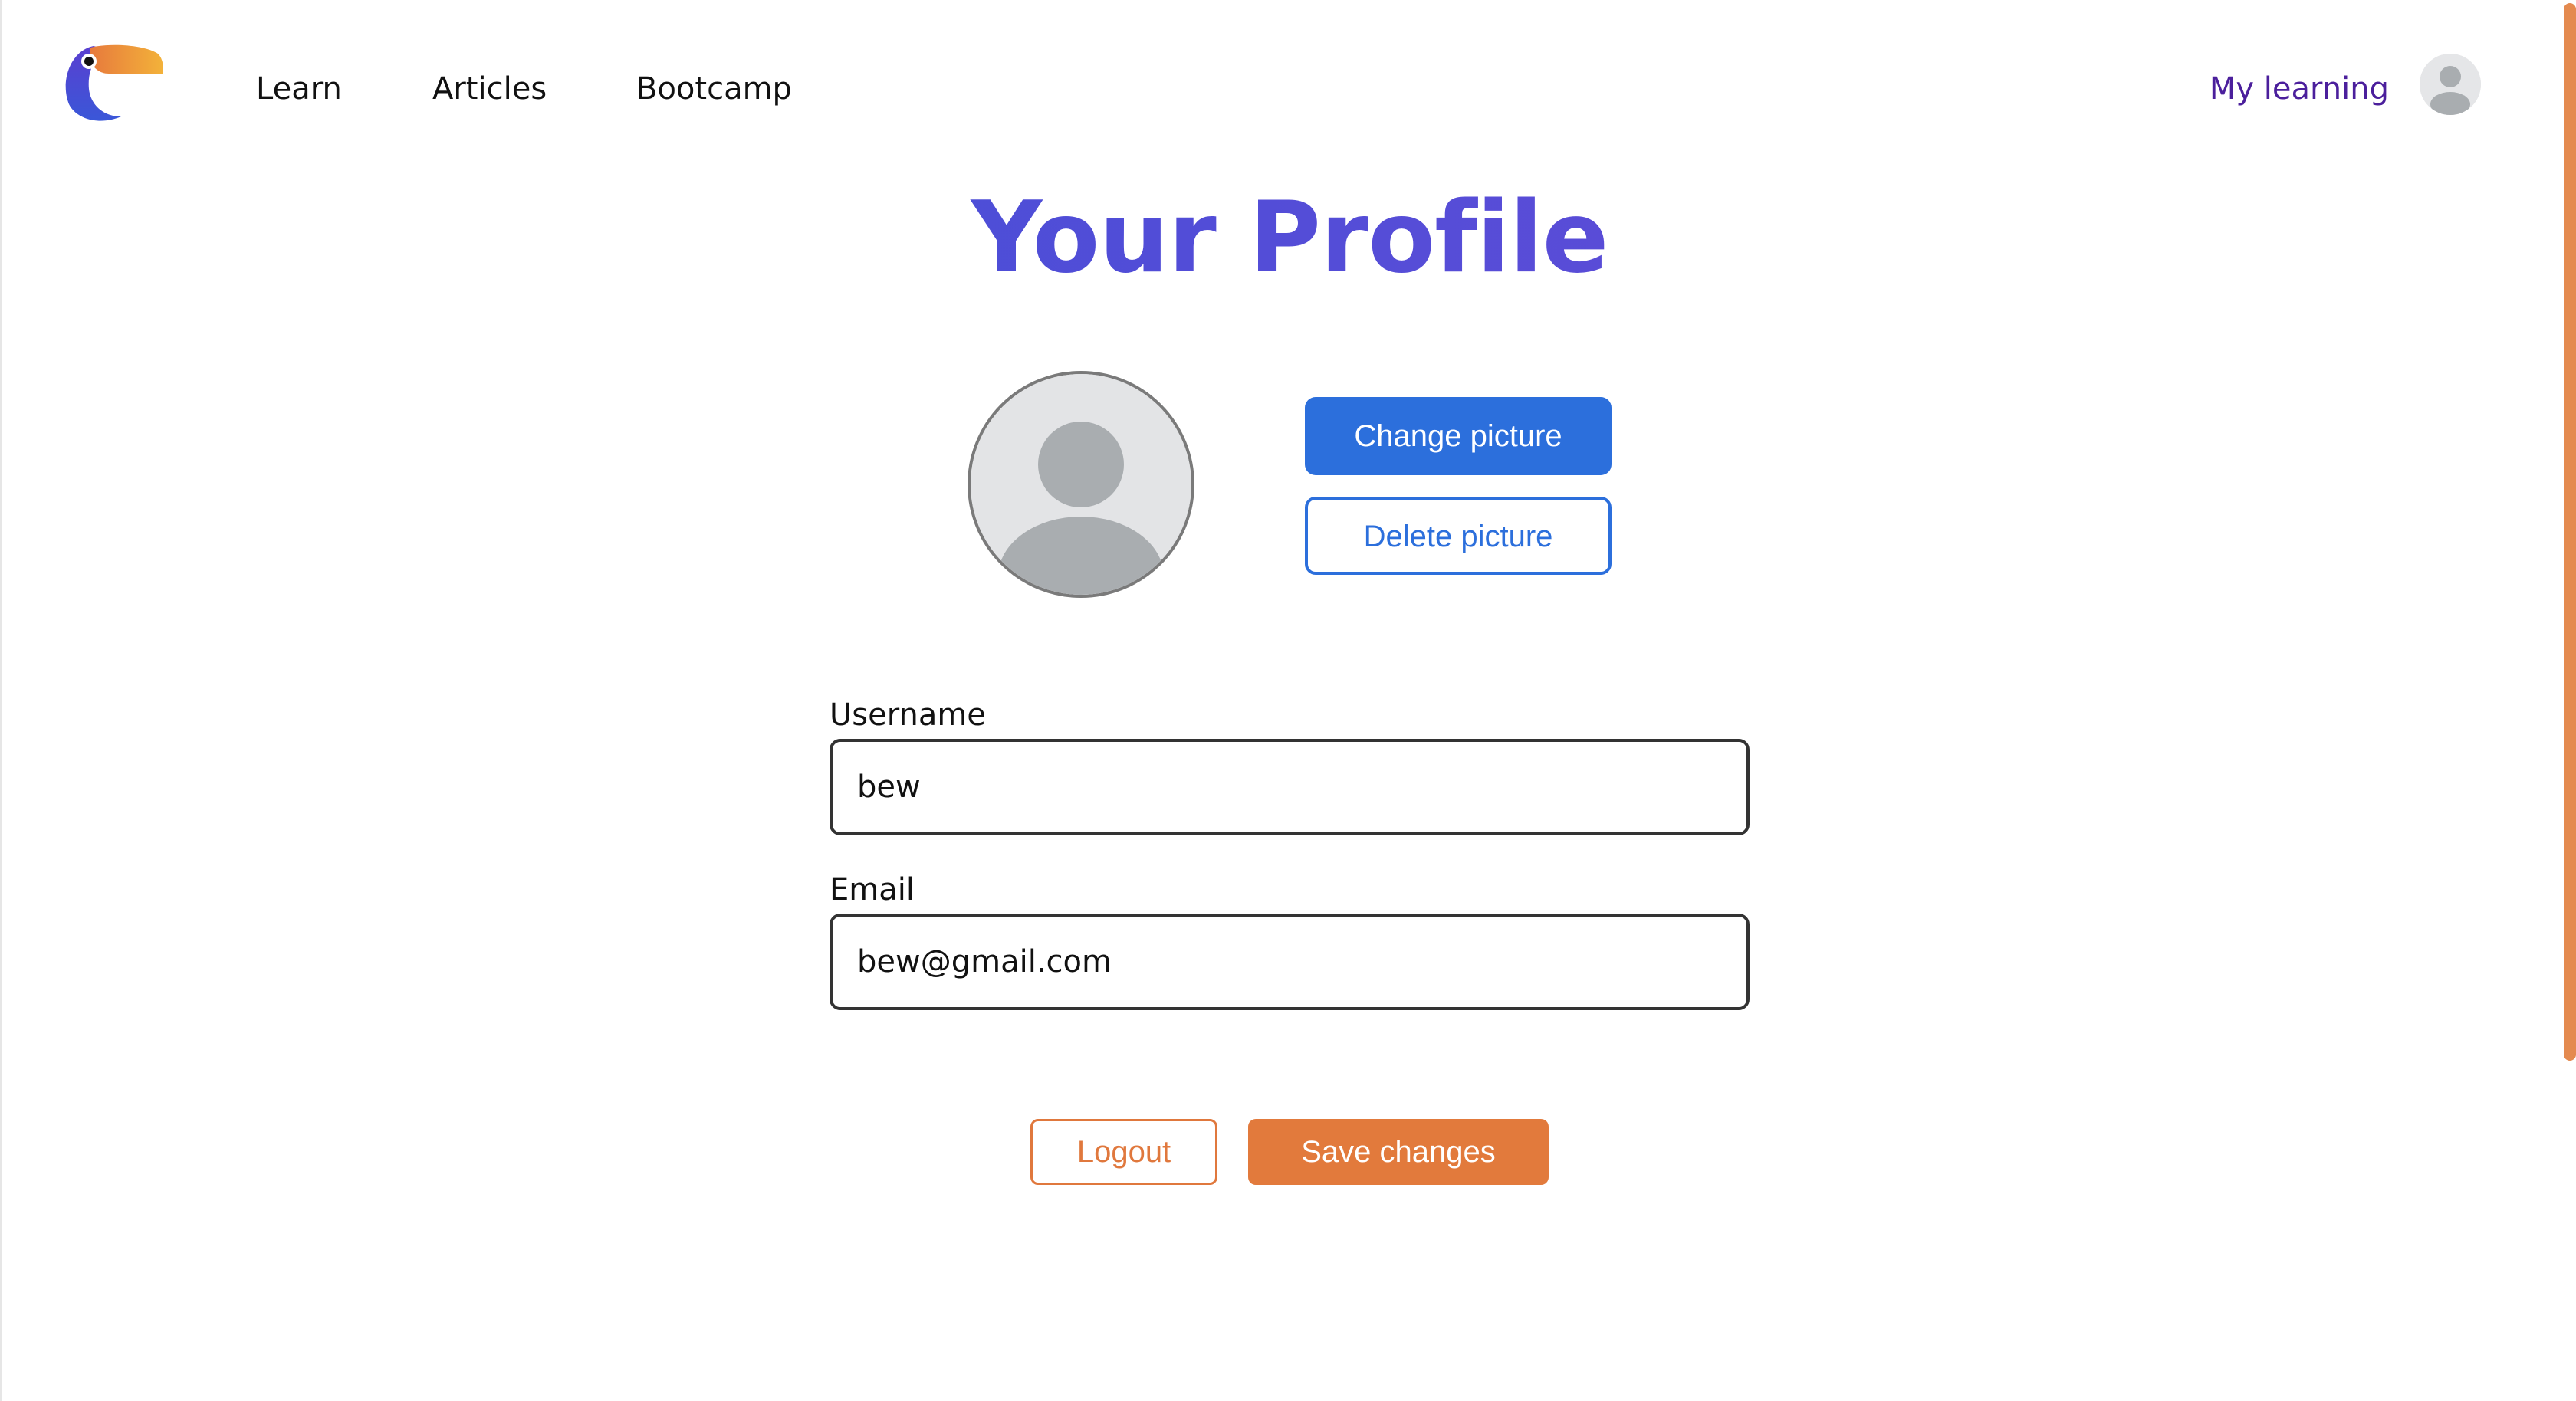  Describe the element at coordinates (1458, 536) in the screenshot. I see `delete-picture-button: Delete picture` at that location.